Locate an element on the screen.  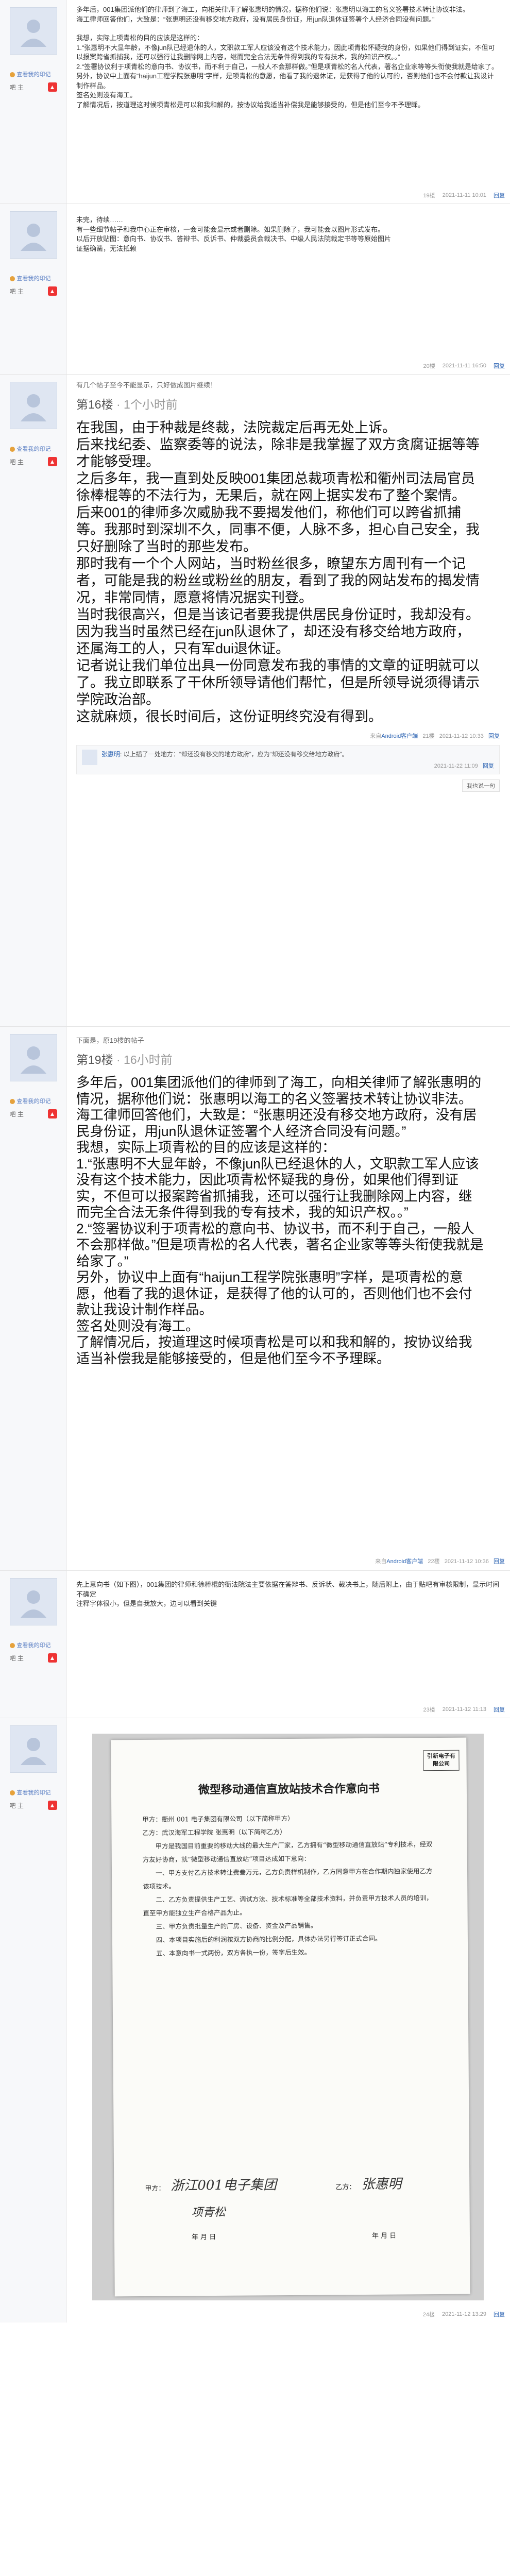
post-footer: 24楼 2021-11-12 13:29 回复 is located at coordinates (460, 2314).